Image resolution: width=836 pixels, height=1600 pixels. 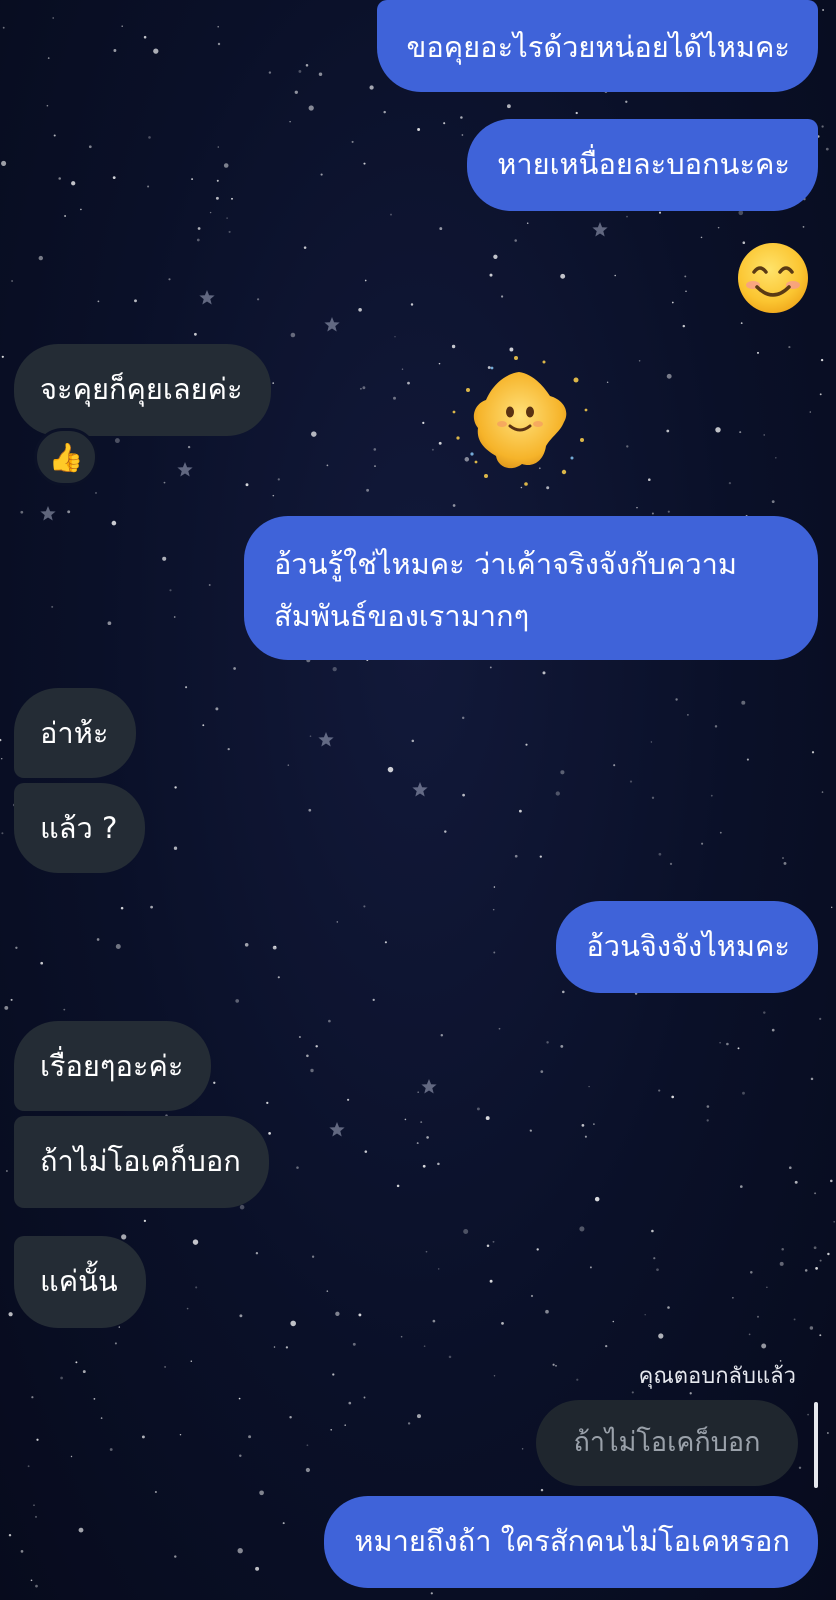 I want to click on incoming-message: แค่นั้น, so click(x=80, y=1282).